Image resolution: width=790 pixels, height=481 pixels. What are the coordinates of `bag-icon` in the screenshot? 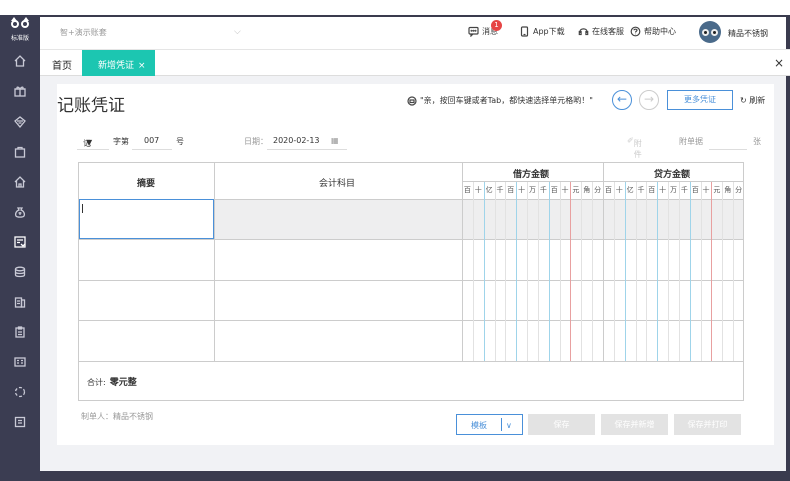 It's located at (20, 152).